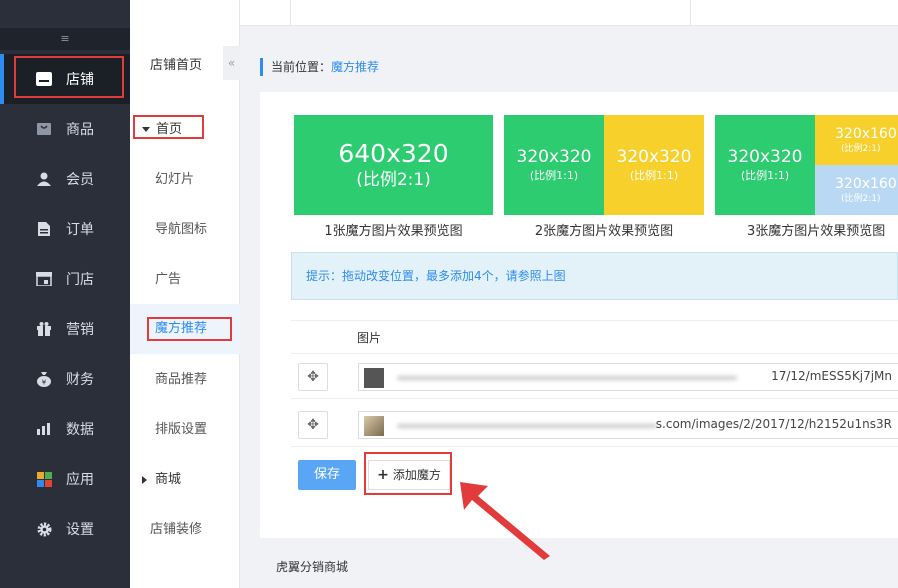 This screenshot has width=898, height=588. What do you see at coordinates (185, 380) in the screenshot?
I see `subnav-item-goods-rec: 商品推荐` at bounding box center [185, 380].